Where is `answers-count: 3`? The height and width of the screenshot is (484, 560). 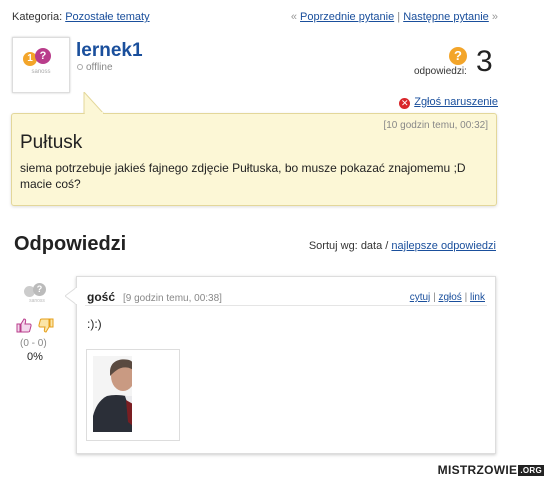
answers-count: 3 is located at coordinates (484, 61).